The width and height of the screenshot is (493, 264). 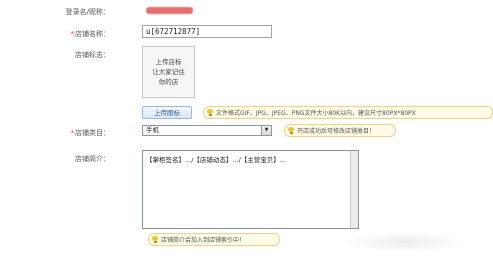 I want to click on login-name-value-redacted, so click(x=169, y=10).